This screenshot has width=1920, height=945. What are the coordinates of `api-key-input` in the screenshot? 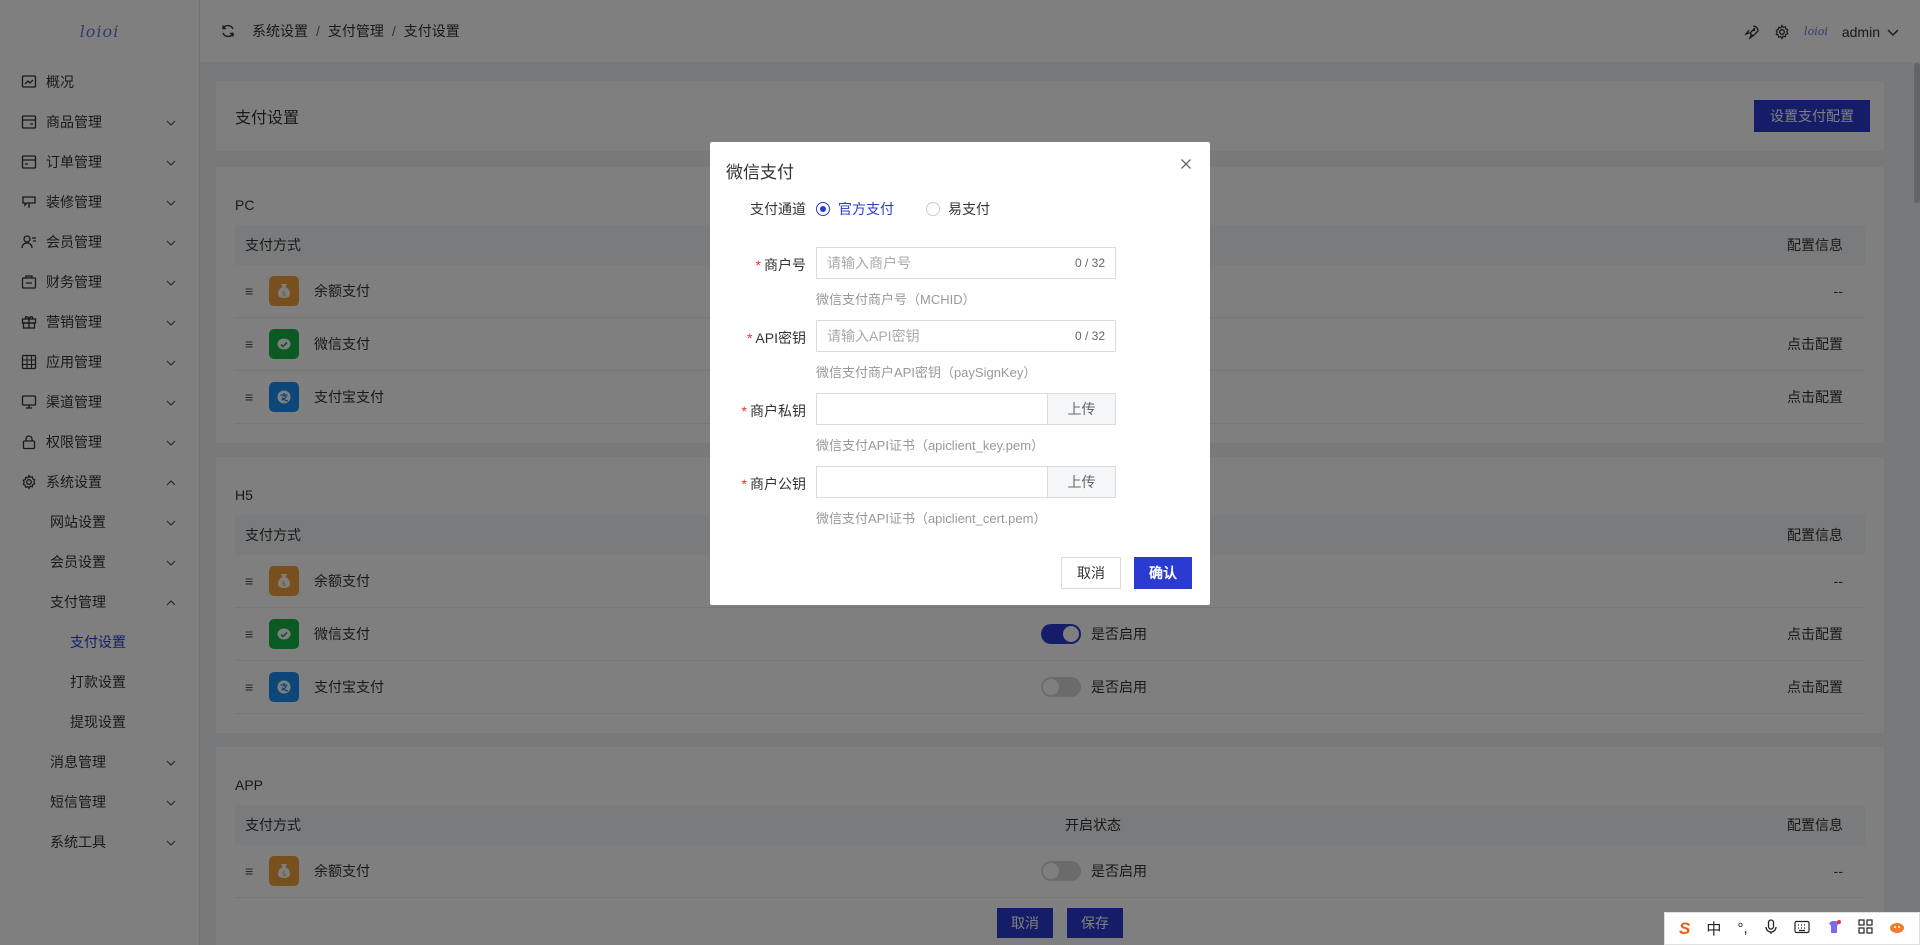 It's located at (951, 336).